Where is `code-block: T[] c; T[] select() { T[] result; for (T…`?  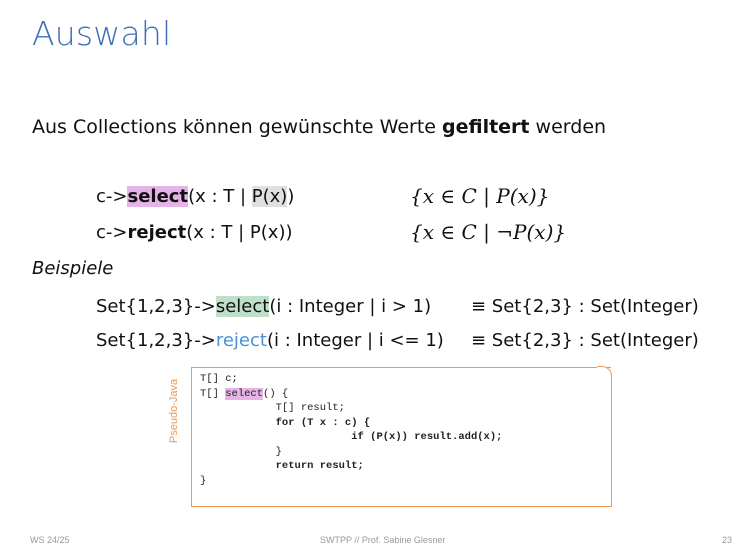
code-block: T[] c; T[] select() { T[] result; for (T… is located at coordinates (351, 430).